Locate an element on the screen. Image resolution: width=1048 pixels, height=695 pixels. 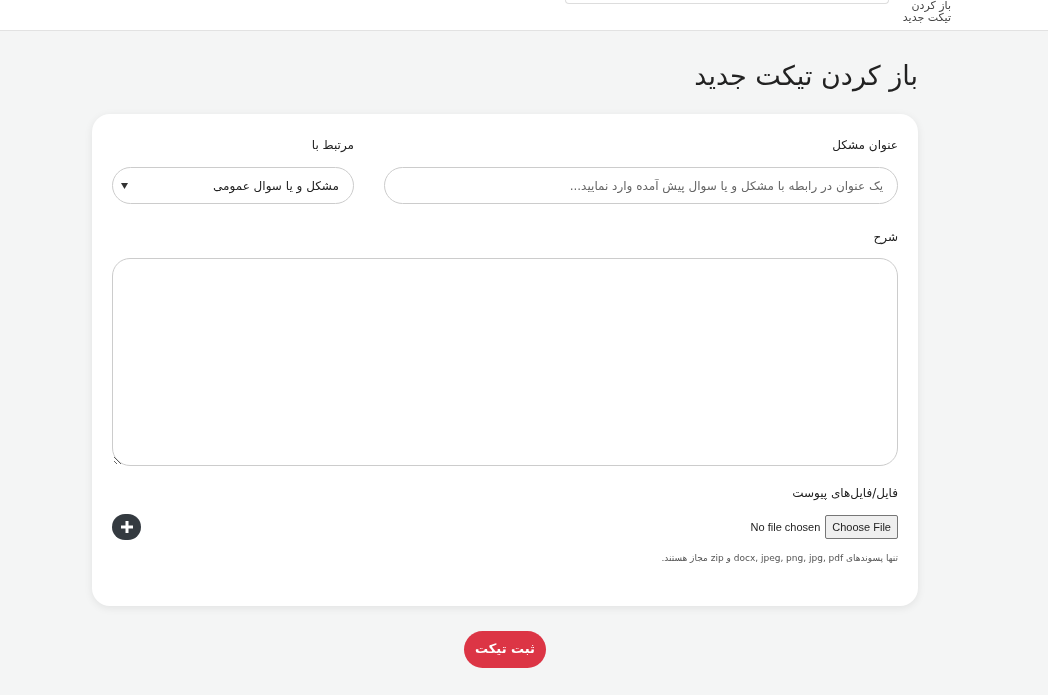
dropdown-arrow-icon is located at coordinates (124, 185).